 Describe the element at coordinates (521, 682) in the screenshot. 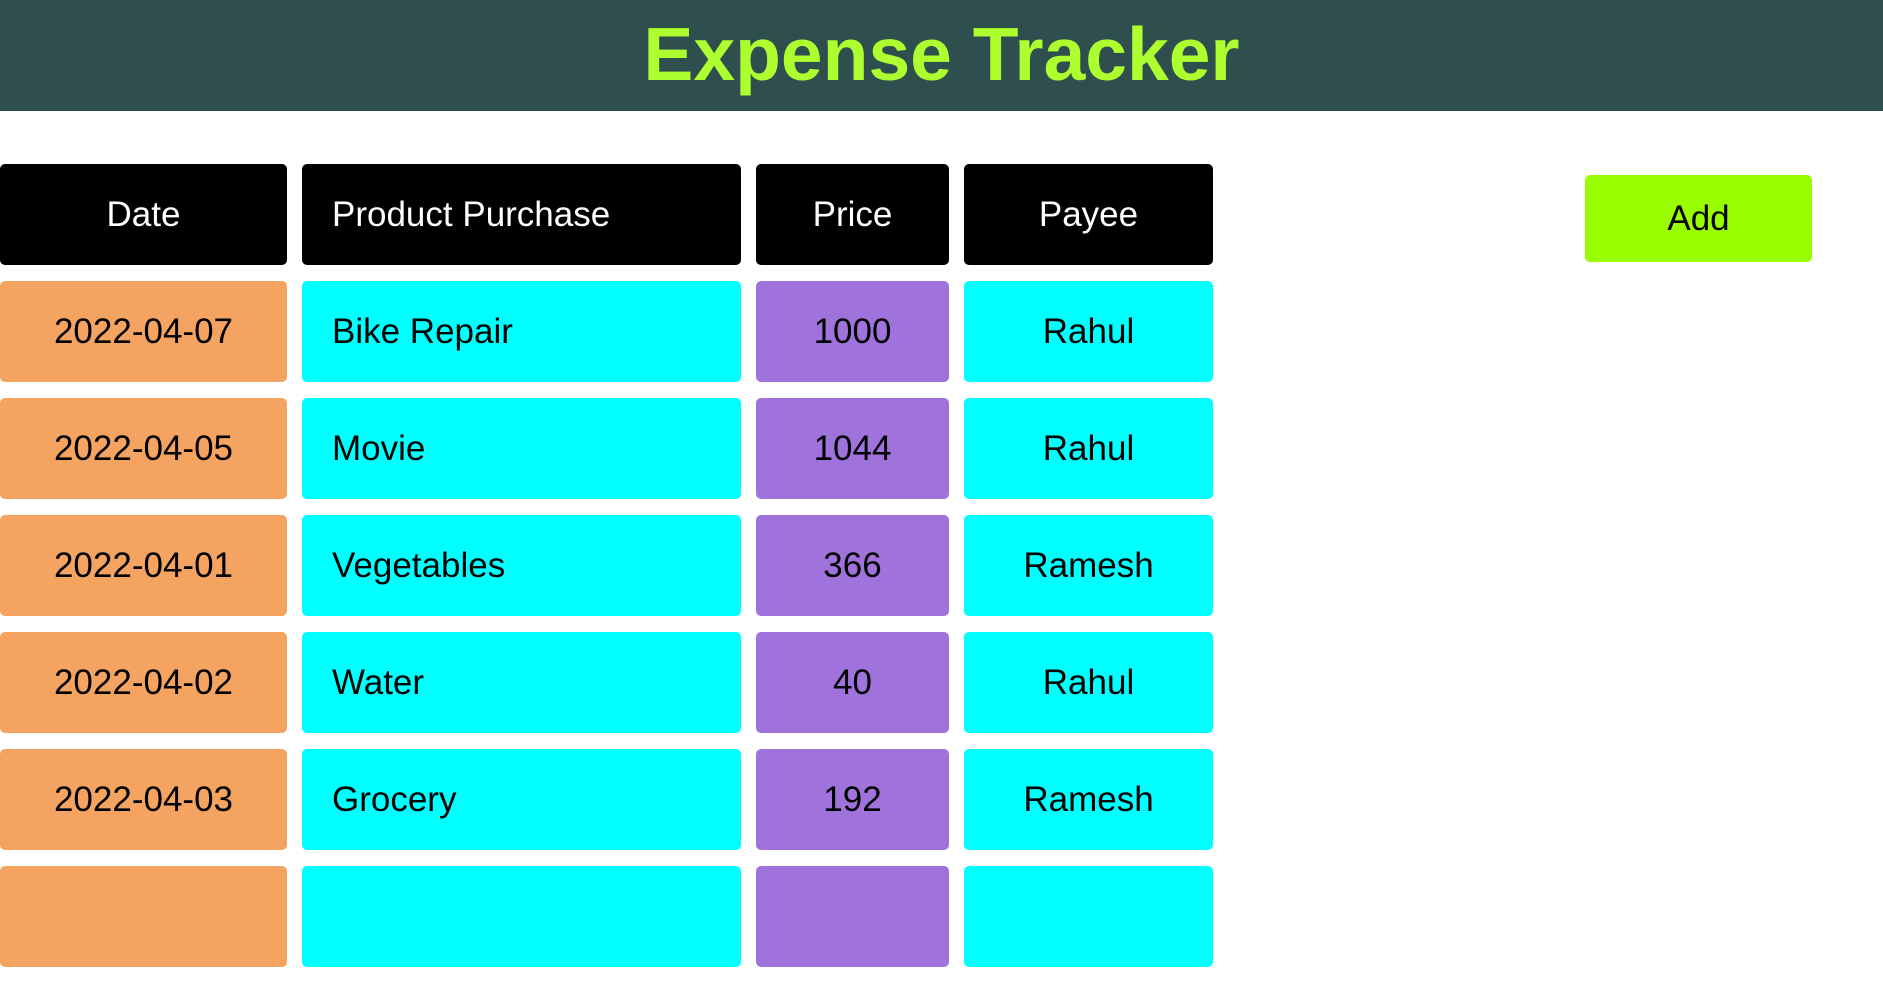

I see `product-cell: Water` at that location.